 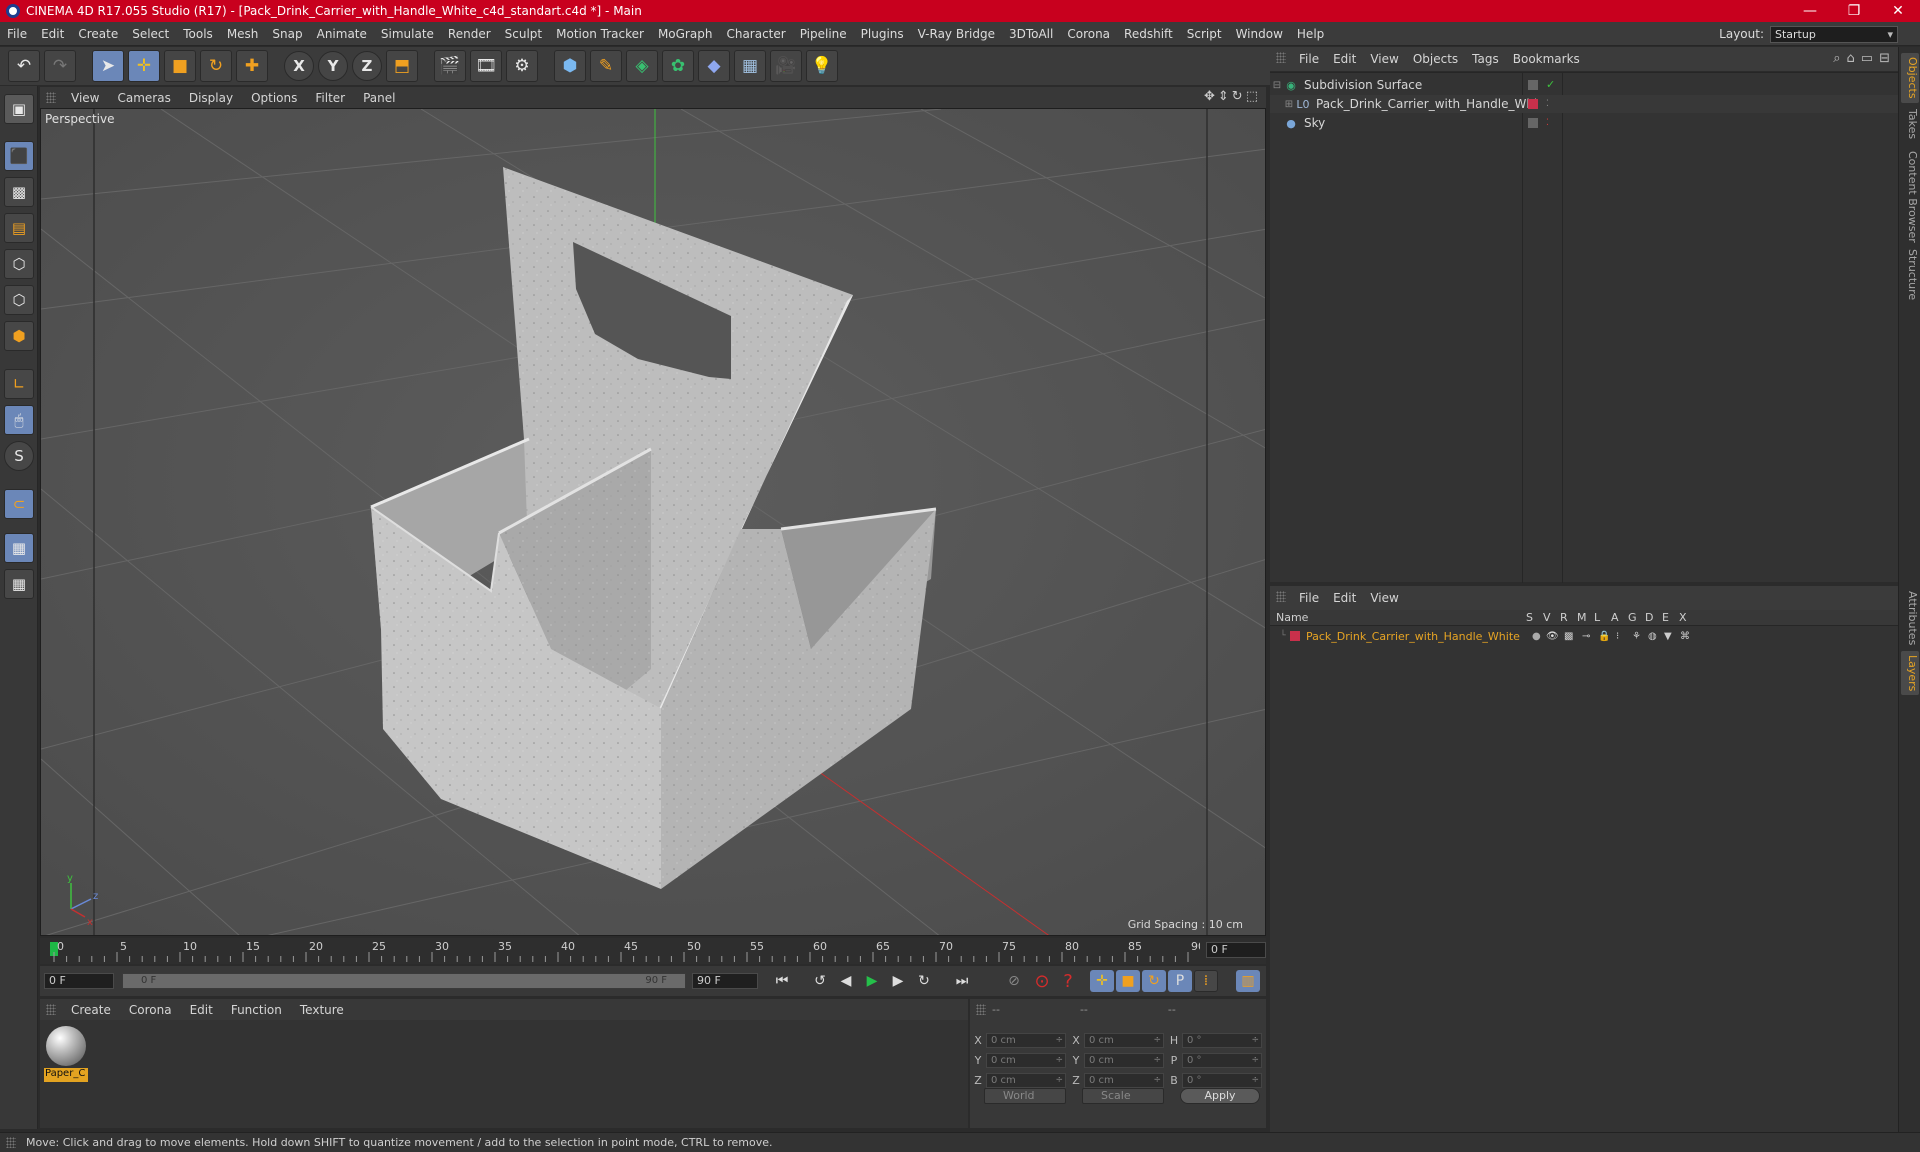 What do you see at coordinates (846, 981) in the screenshot?
I see `previous-frame-icon: ◀` at bounding box center [846, 981].